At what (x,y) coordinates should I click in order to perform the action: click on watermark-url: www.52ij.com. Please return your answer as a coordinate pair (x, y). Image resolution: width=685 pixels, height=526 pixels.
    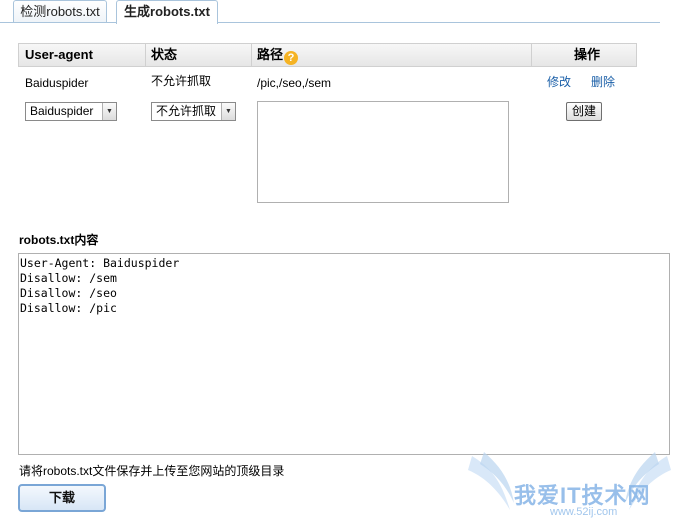
    Looking at the image, I should click on (584, 512).